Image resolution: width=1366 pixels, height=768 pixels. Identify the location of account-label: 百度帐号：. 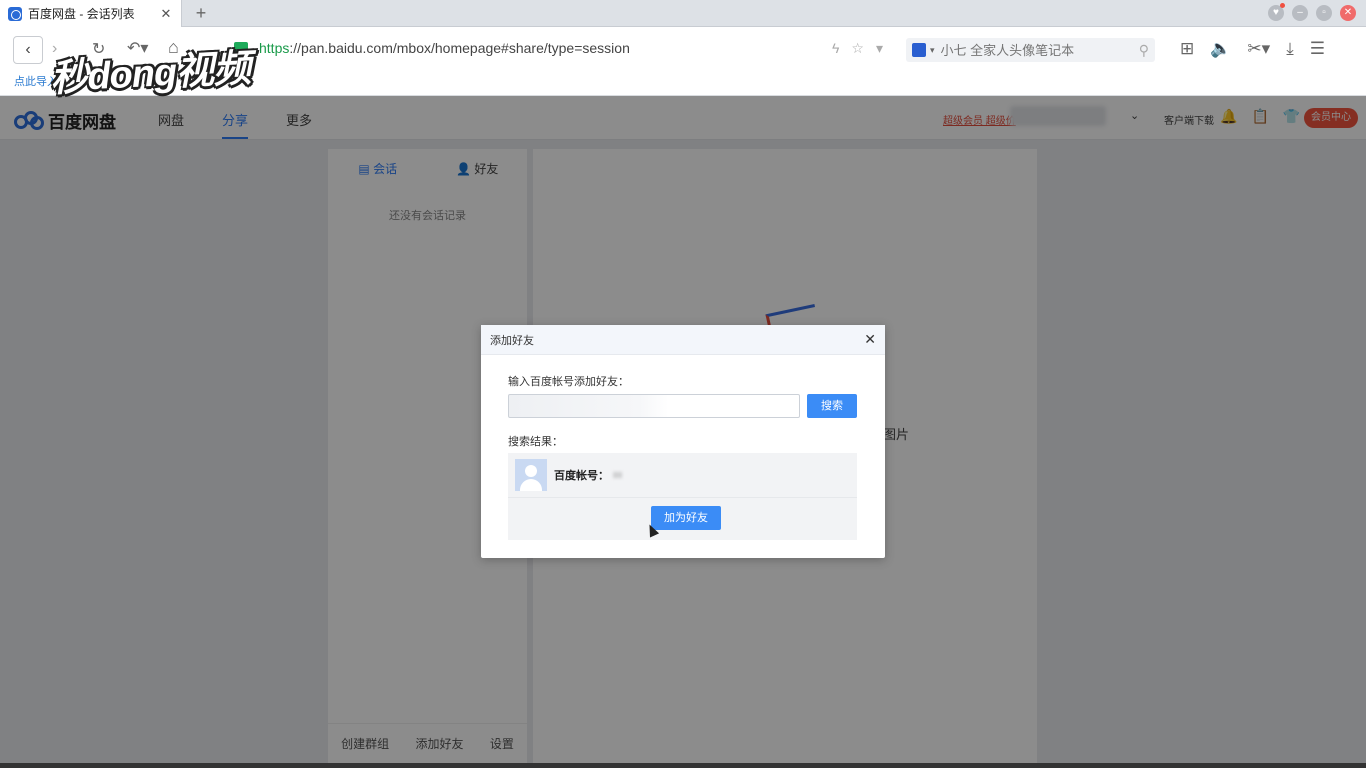
(581, 476).